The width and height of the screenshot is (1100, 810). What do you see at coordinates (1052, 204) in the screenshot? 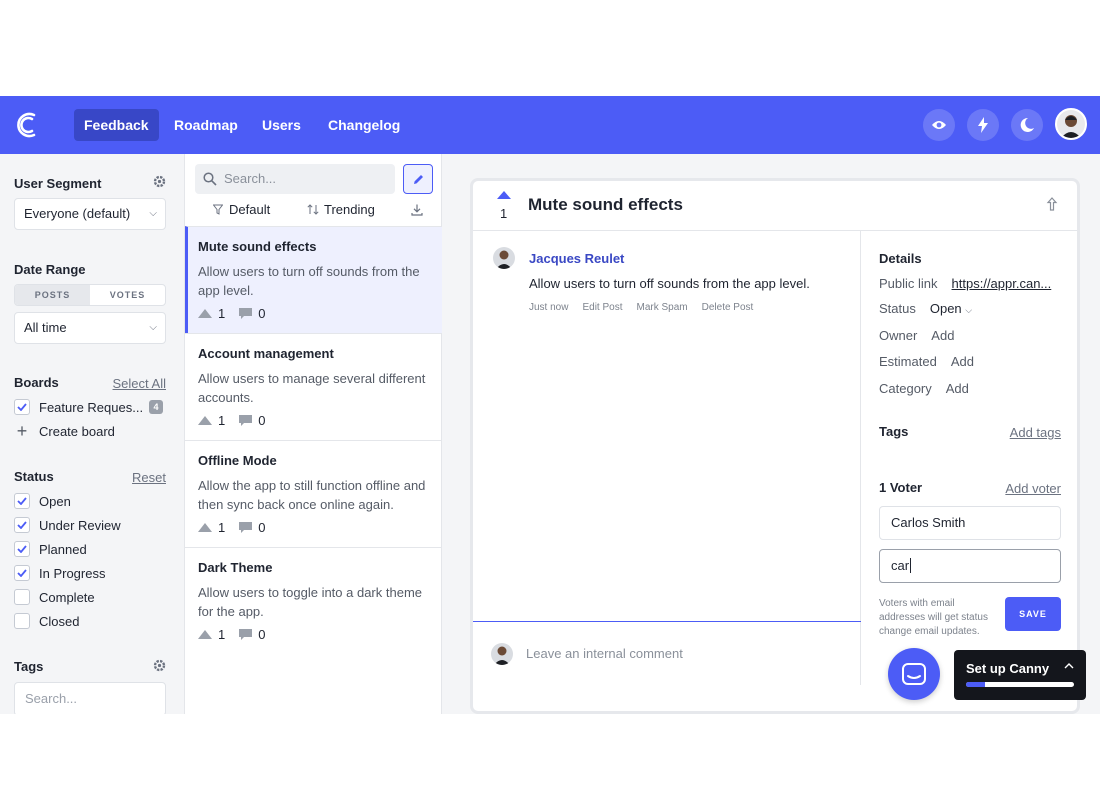
I see `pin-icon` at bounding box center [1052, 204].